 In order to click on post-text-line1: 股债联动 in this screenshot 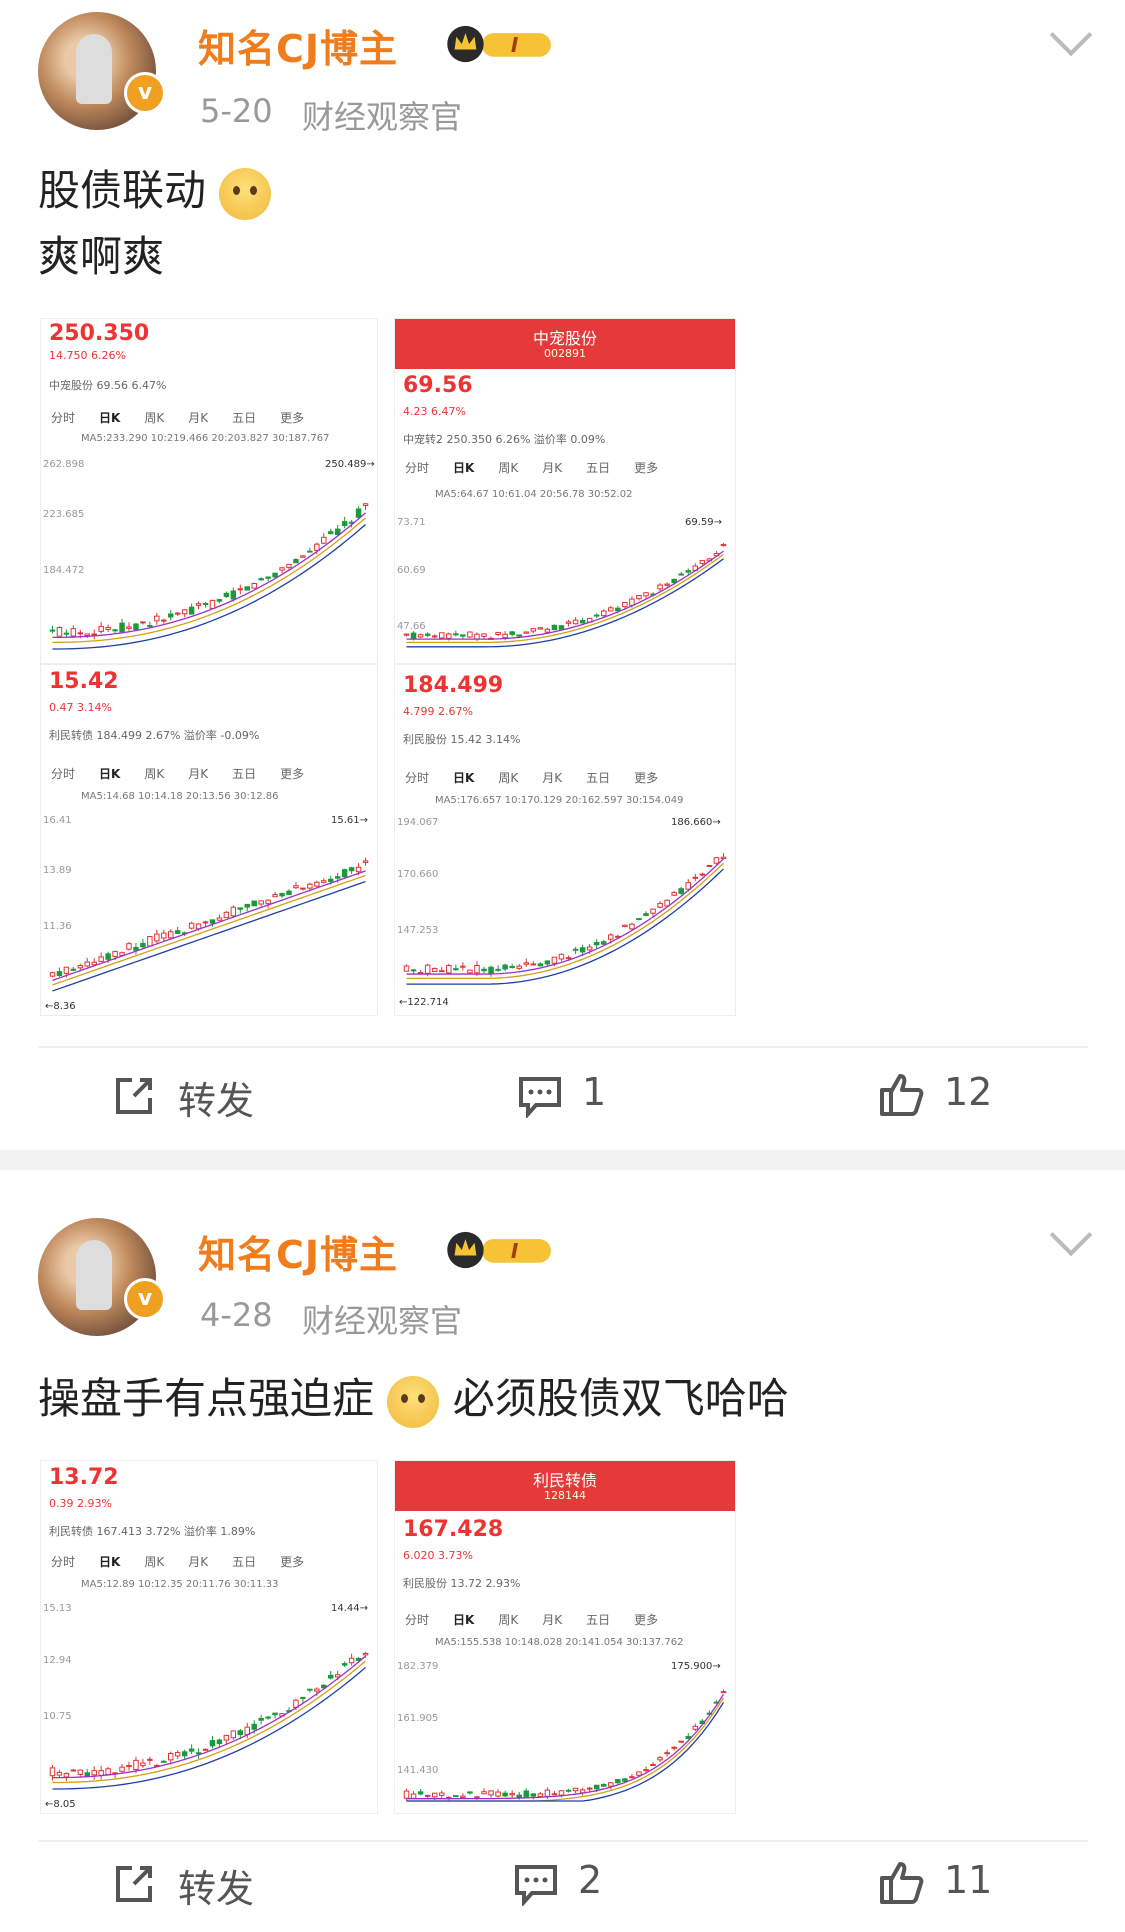, I will do `click(122, 190)`.